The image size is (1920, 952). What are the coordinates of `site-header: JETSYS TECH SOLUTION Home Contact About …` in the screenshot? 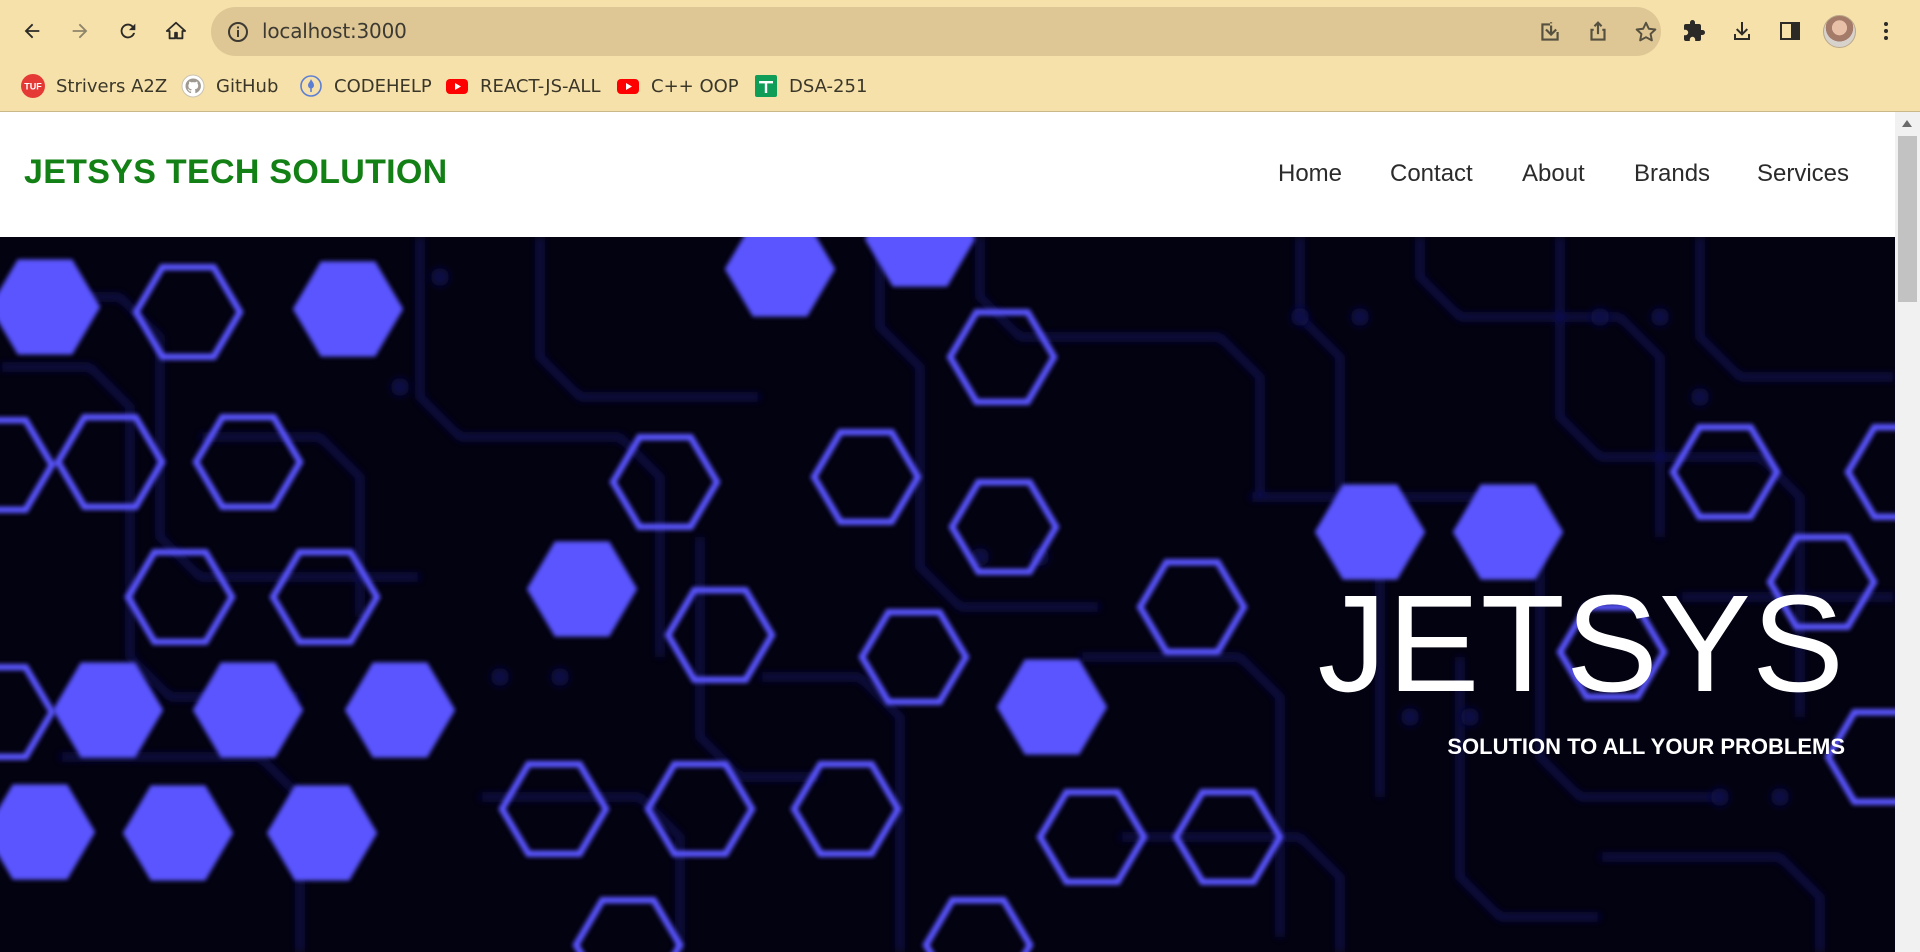 It's located at (947, 174).